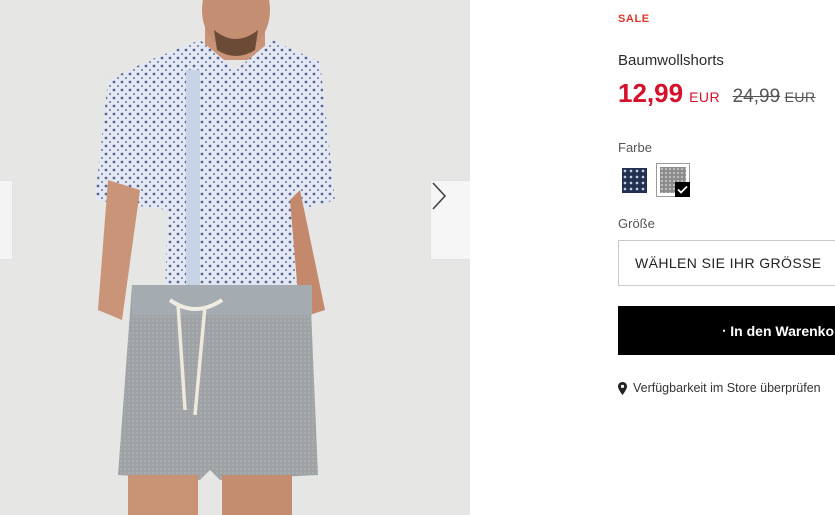 The image size is (835, 515). I want to click on store-availability-label: Verfügbarkeit im Store überprüfen, so click(727, 388).